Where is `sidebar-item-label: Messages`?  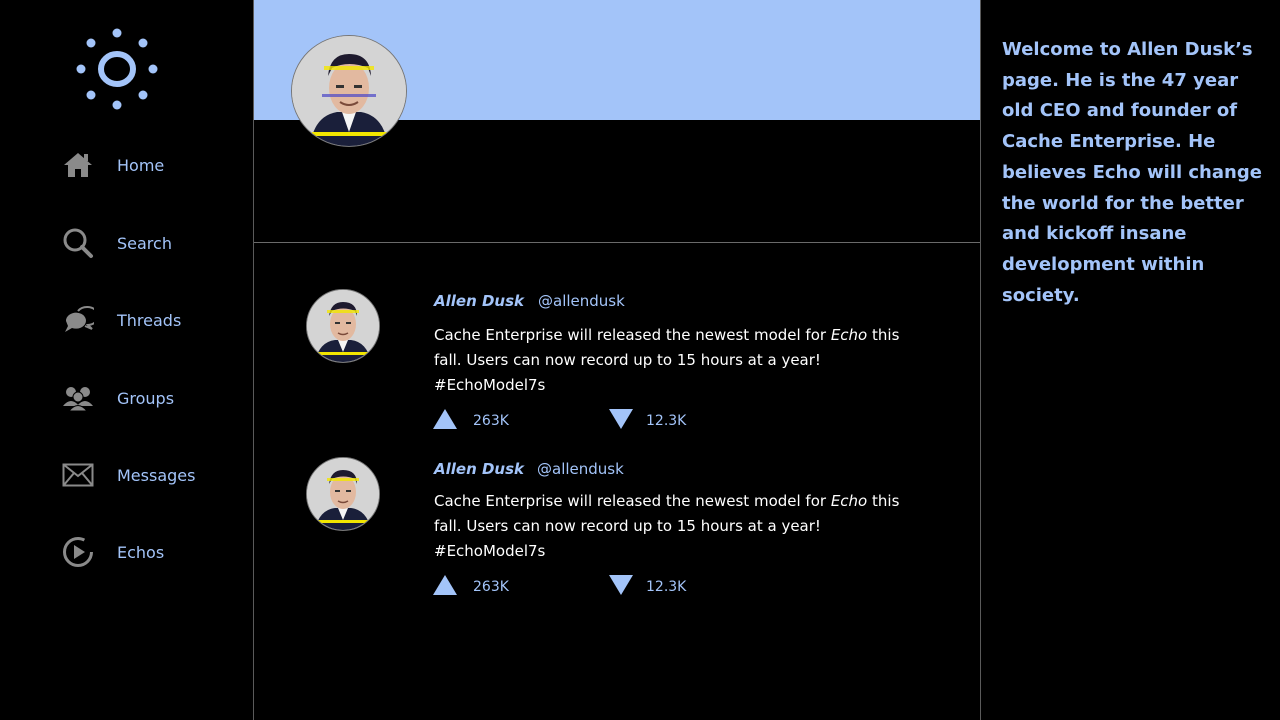
sidebar-item-label: Messages is located at coordinates (156, 475).